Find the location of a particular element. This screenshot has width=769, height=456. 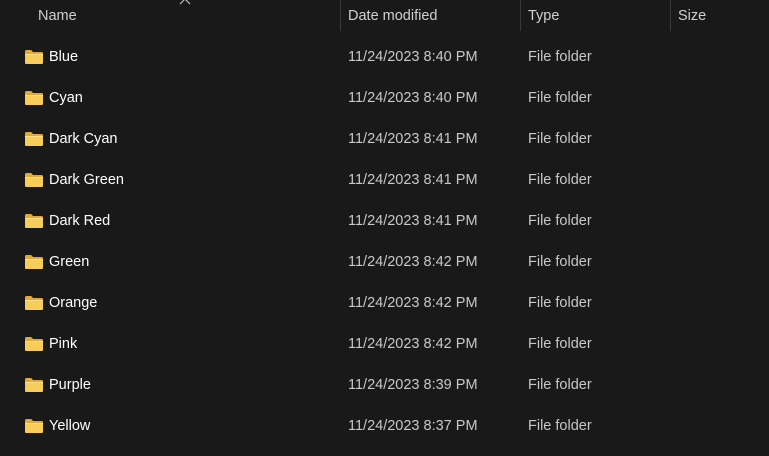

column-header-type: Type is located at coordinates (543, 16).